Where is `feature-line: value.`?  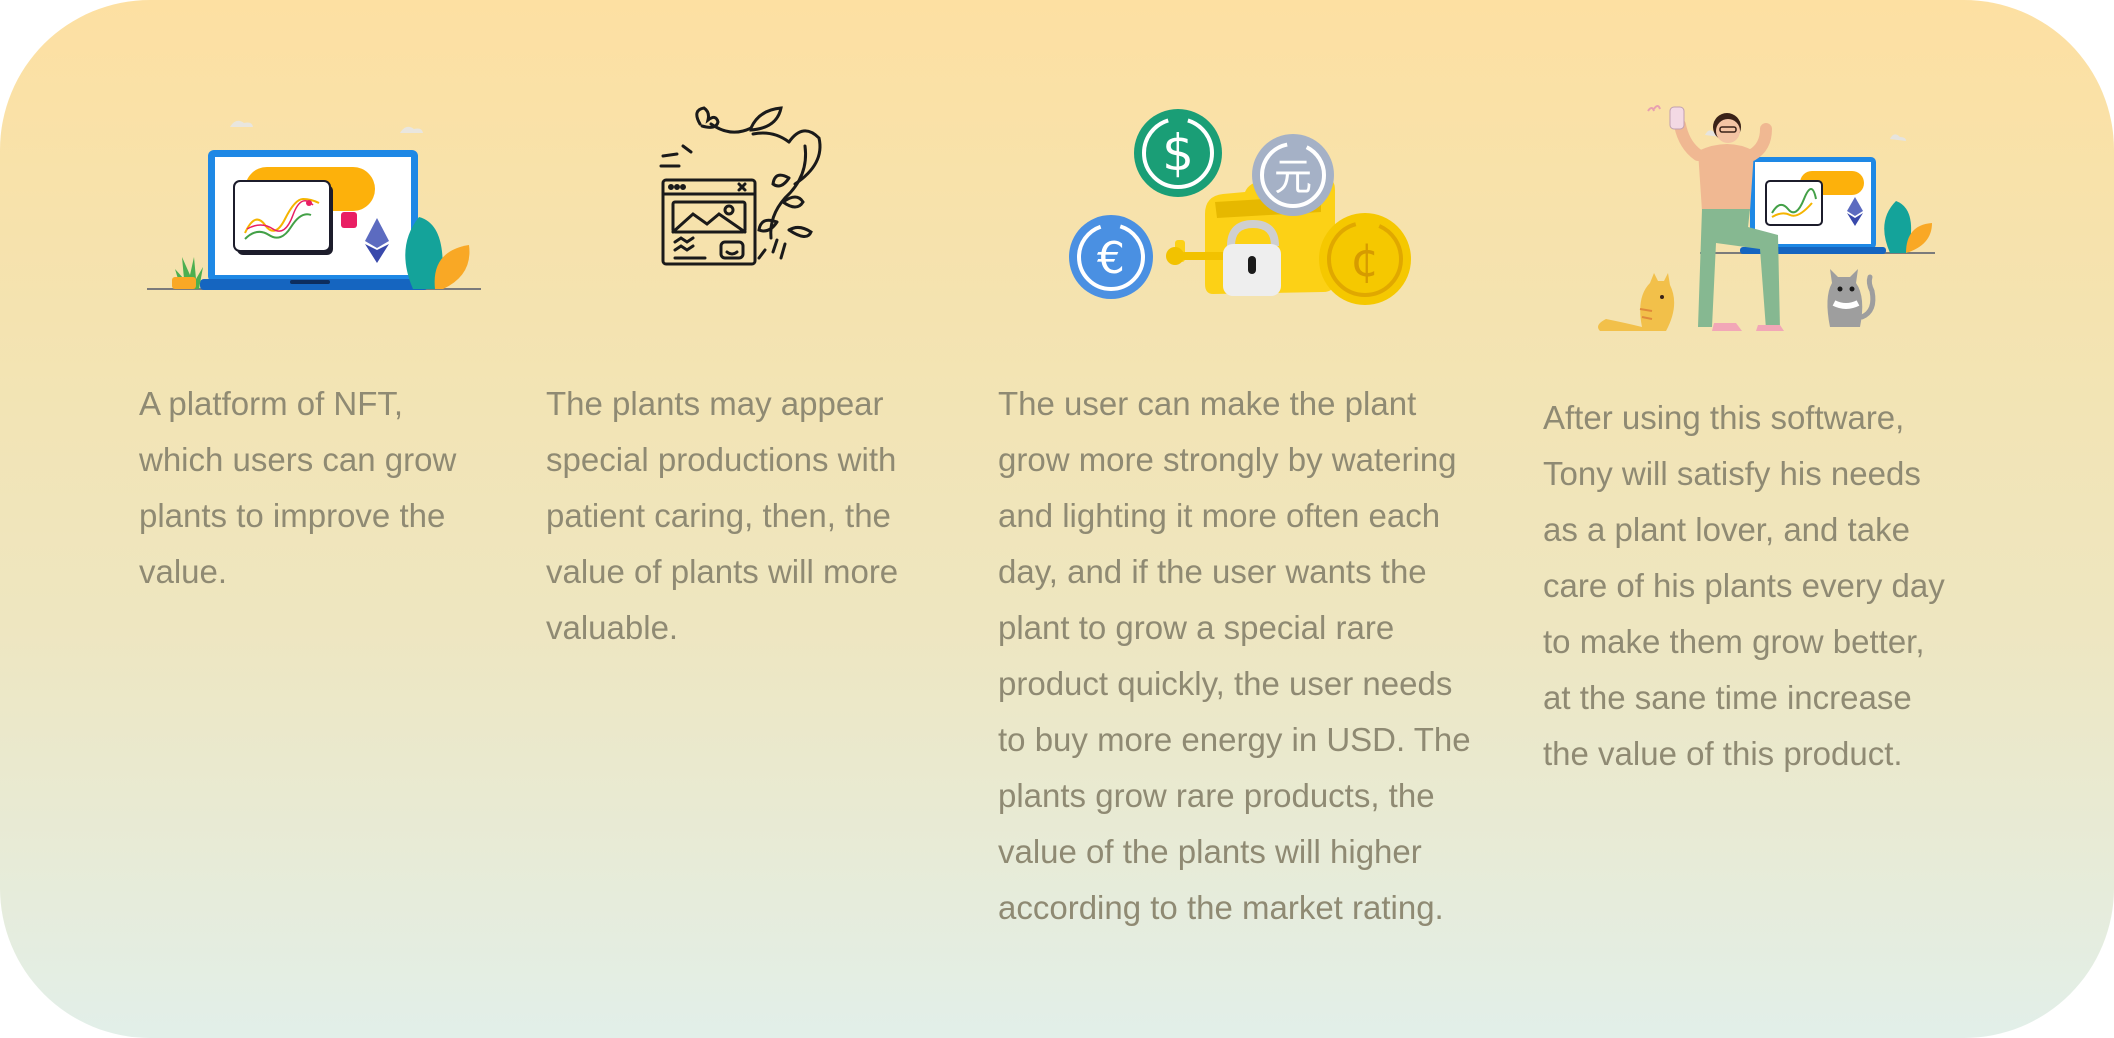 feature-line: value. is located at coordinates (183, 571).